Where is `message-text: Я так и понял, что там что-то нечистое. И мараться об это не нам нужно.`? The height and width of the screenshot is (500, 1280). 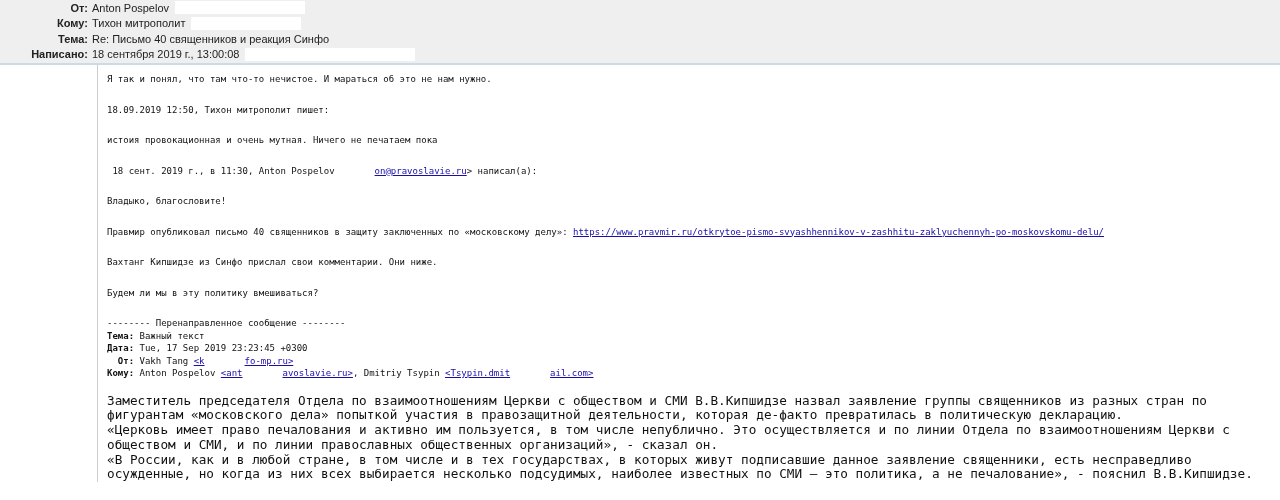 message-text: Я так и понял, что там что-то нечистое. И мараться об это не нам нужно. is located at coordinates (299, 79).